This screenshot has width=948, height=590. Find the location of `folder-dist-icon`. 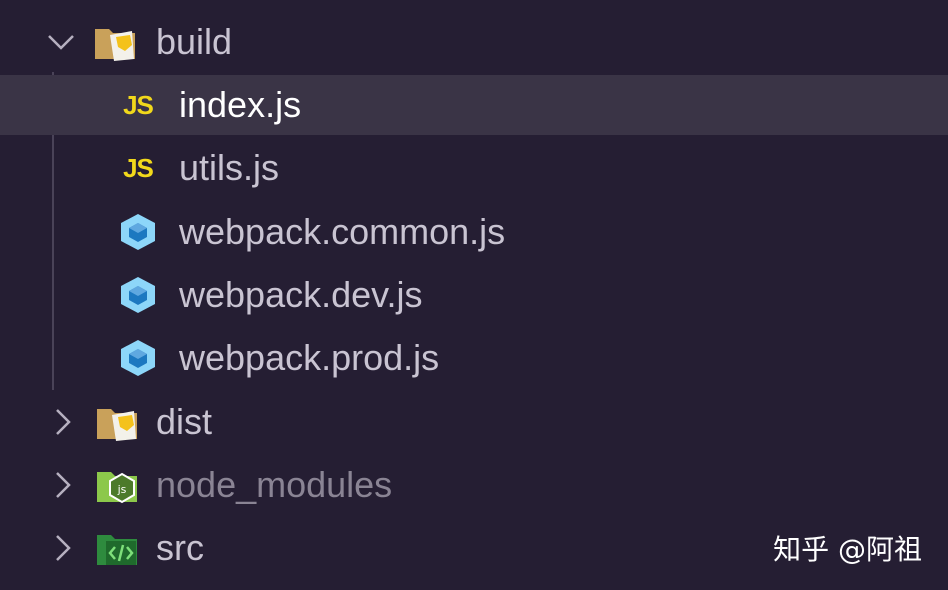

folder-dist-icon is located at coordinates (118, 423).